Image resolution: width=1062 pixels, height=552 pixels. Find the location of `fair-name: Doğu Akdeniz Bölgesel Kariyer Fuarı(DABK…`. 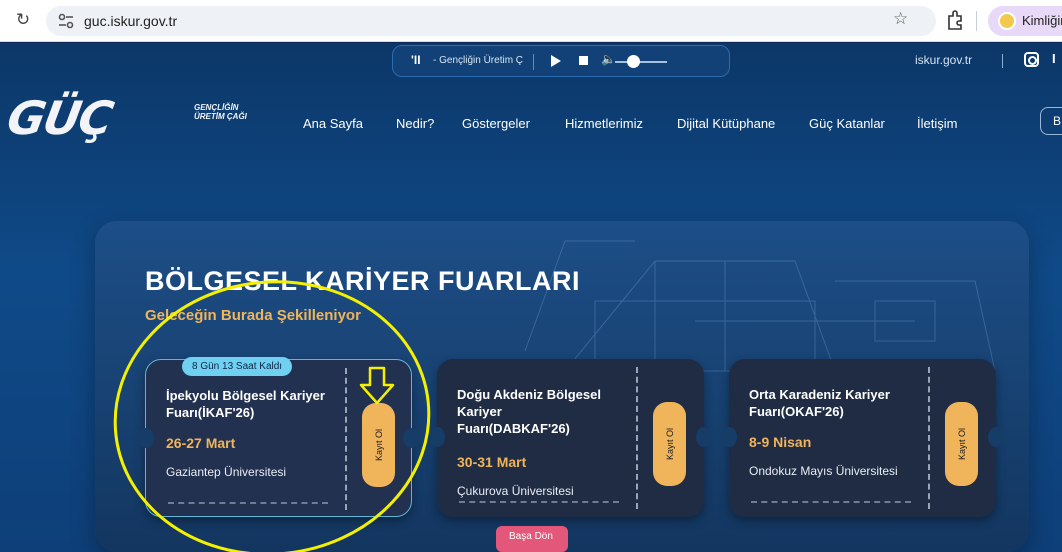

fair-name: Doğu Akdeniz Bölgesel Kariyer Fuarı(DABK… is located at coordinates (529, 411).